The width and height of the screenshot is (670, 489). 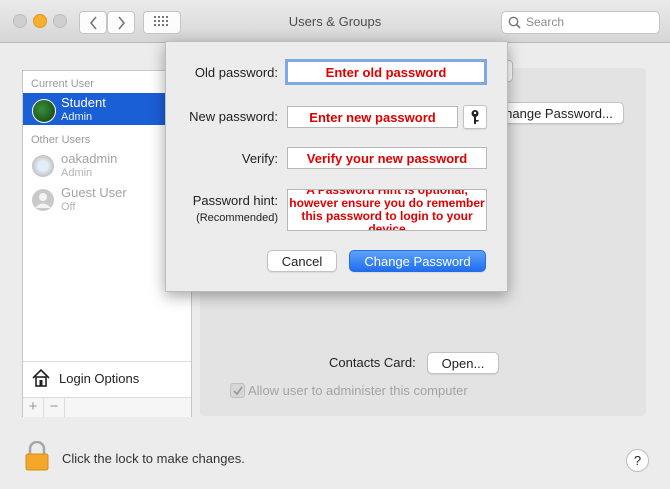 I want to click on verify-field: Verify your new password, so click(x=387, y=158).